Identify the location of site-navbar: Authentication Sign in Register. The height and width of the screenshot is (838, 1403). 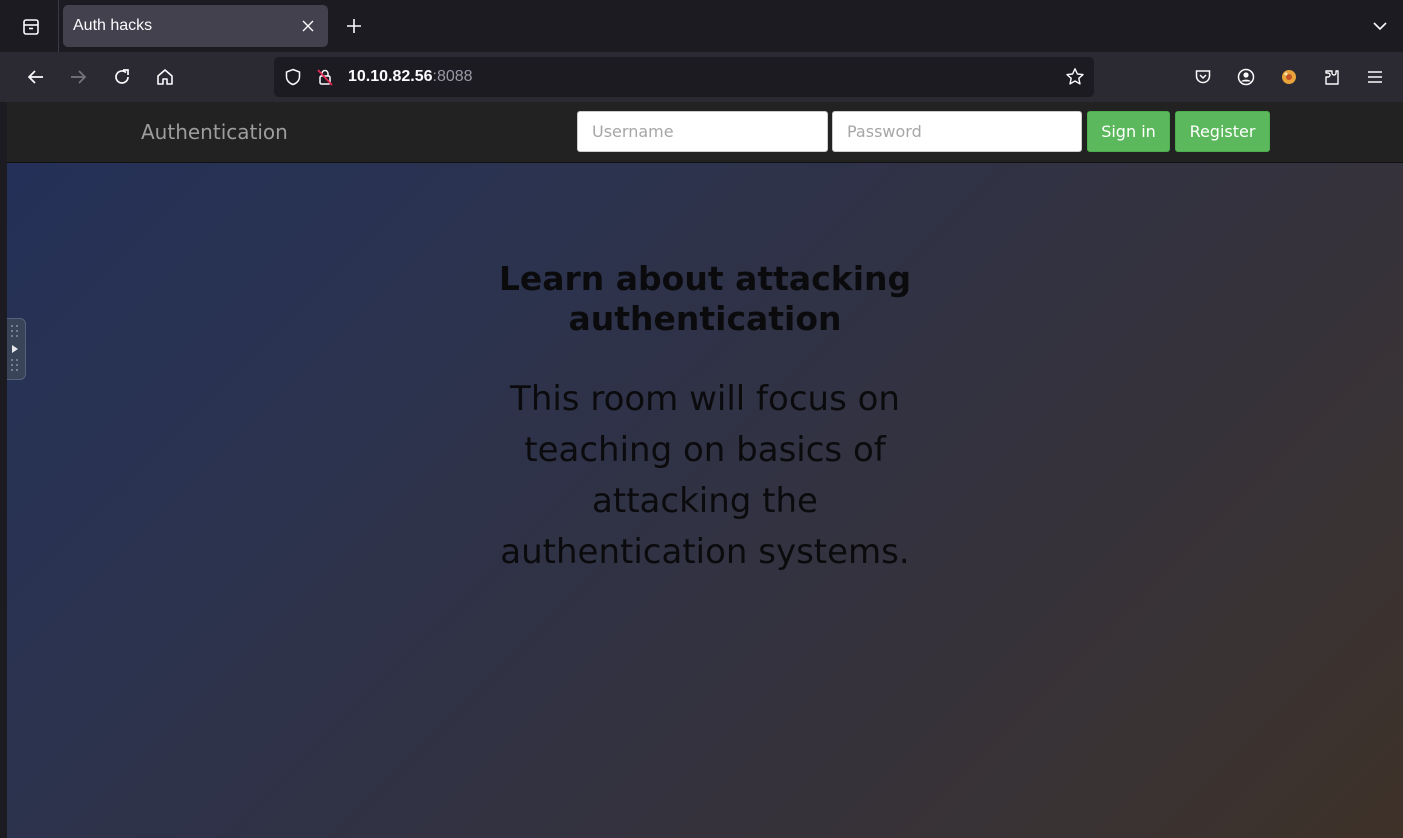
(705, 132).